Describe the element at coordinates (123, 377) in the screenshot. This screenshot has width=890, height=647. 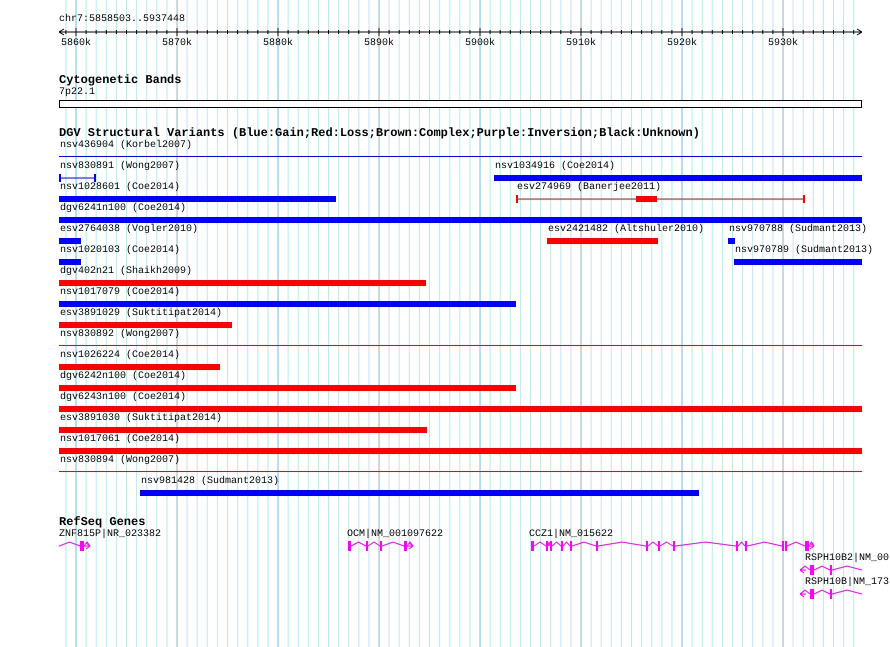
I see `variant-label: dgv6242n100 (Coe2014)` at that location.